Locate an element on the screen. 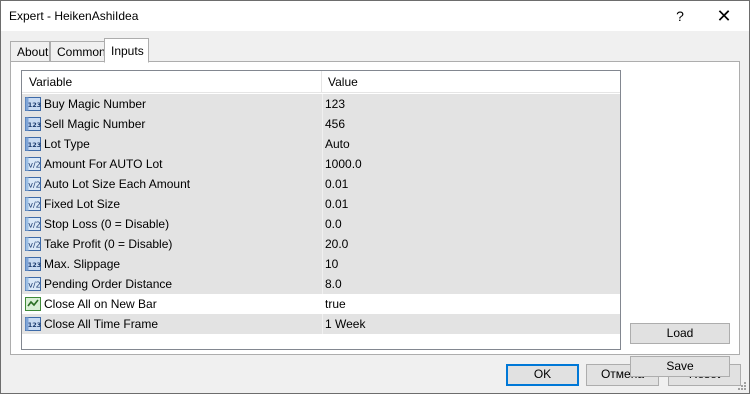  table-row: 123 Sell Magic Number 456 is located at coordinates (321, 124).